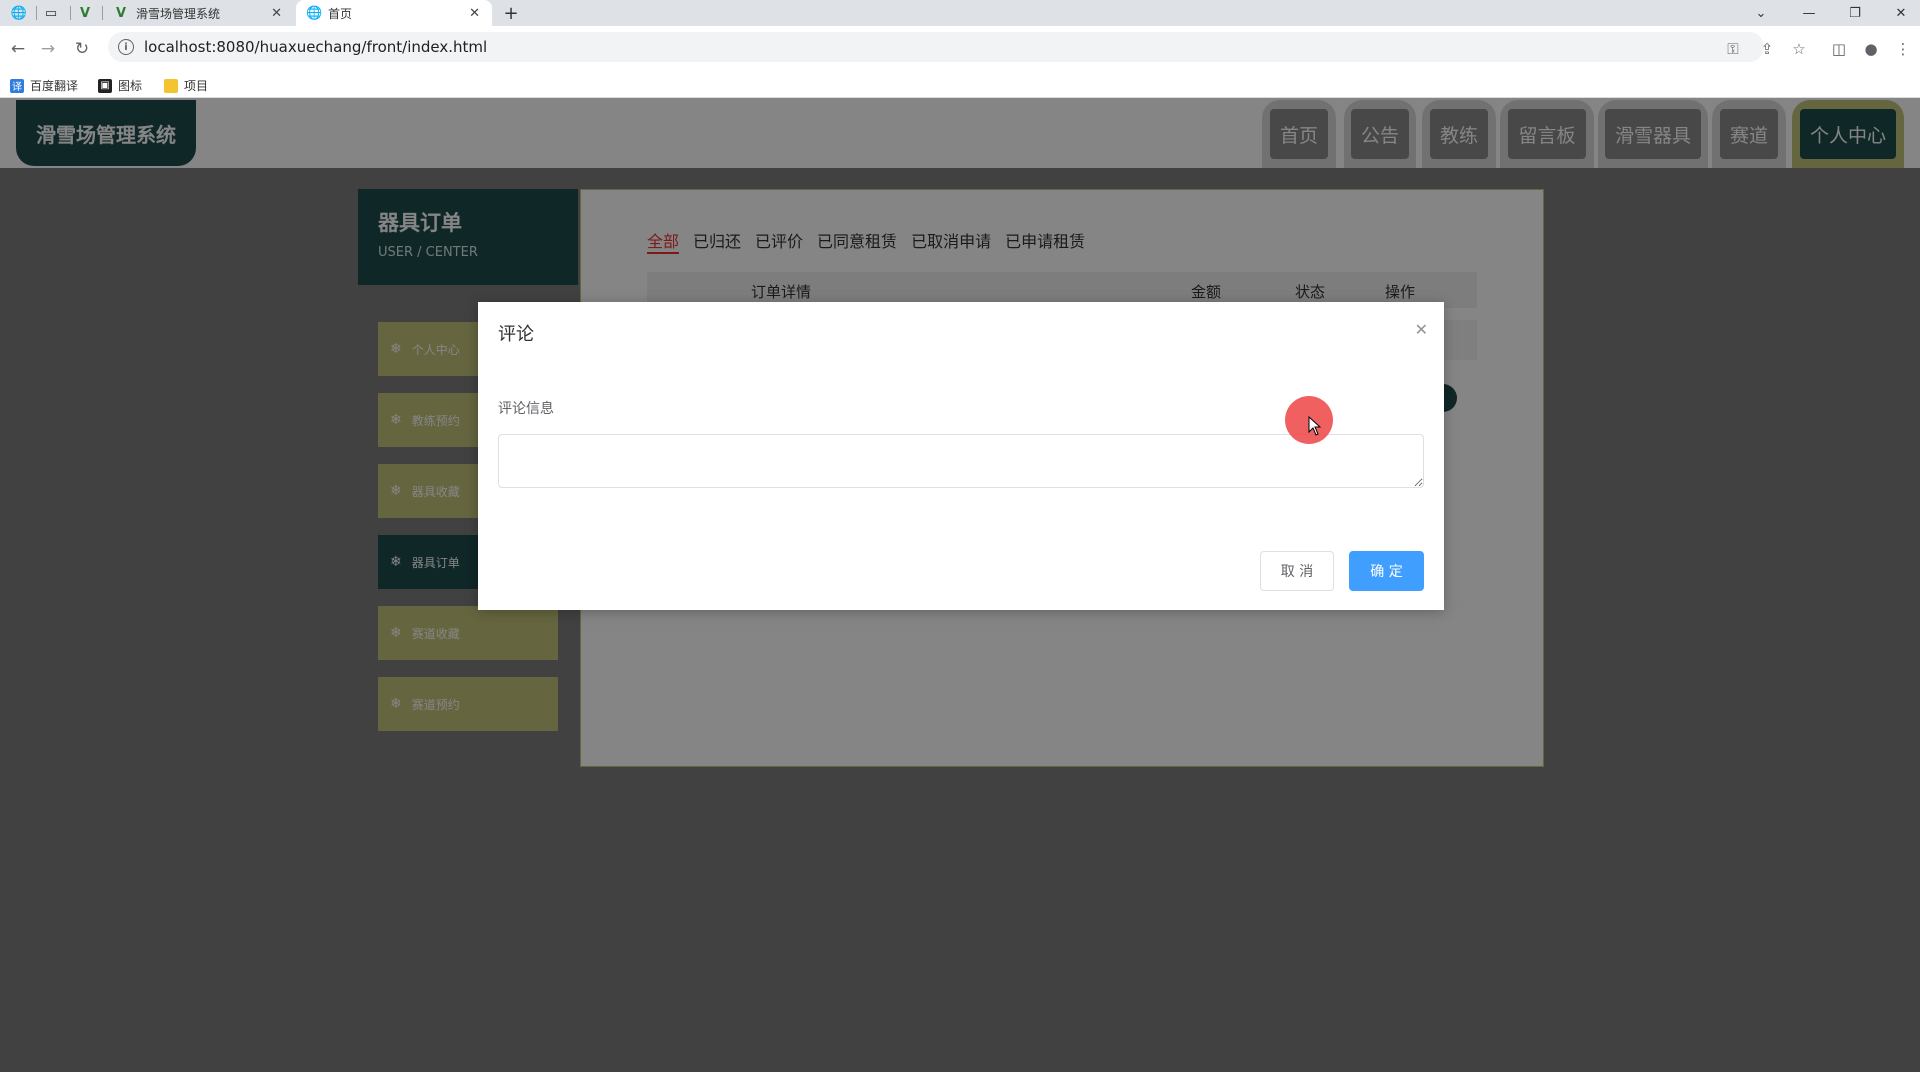 This screenshot has height=1072, width=1920. What do you see at coordinates (435, 420) in the screenshot?
I see `sidebar-item-label: 教练预约` at bounding box center [435, 420].